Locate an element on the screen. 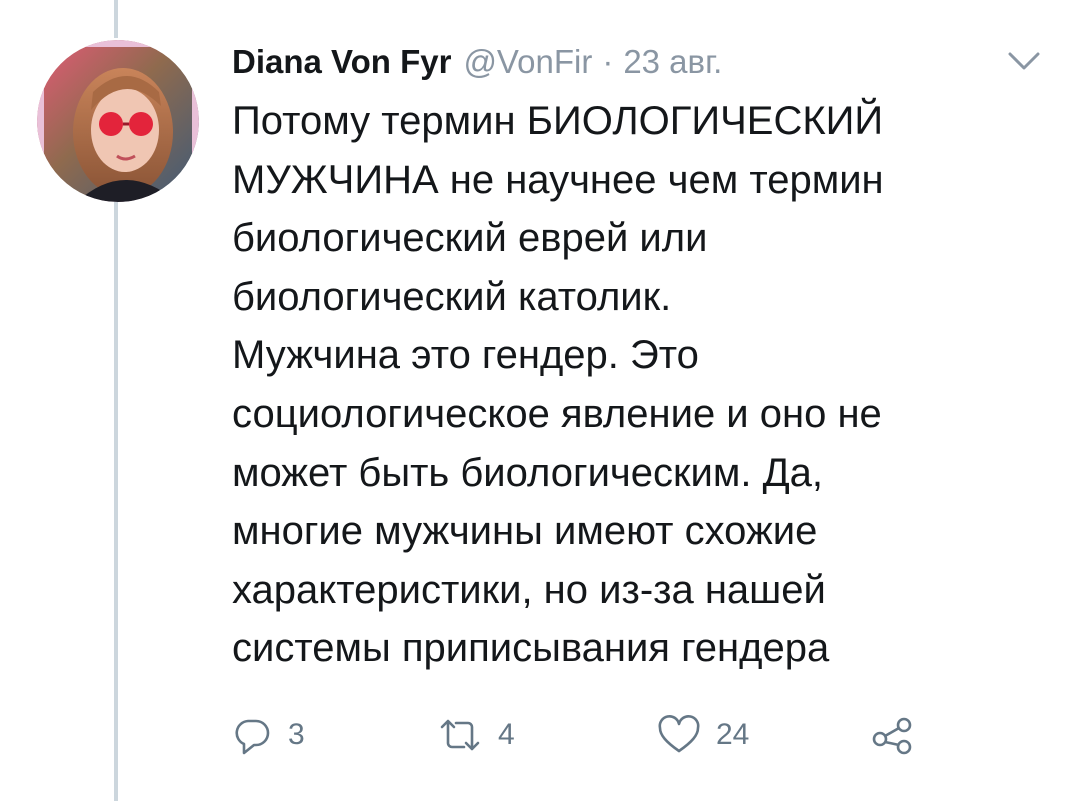 The image size is (1080, 801). retweet-icon is located at coordinates (460, 735).